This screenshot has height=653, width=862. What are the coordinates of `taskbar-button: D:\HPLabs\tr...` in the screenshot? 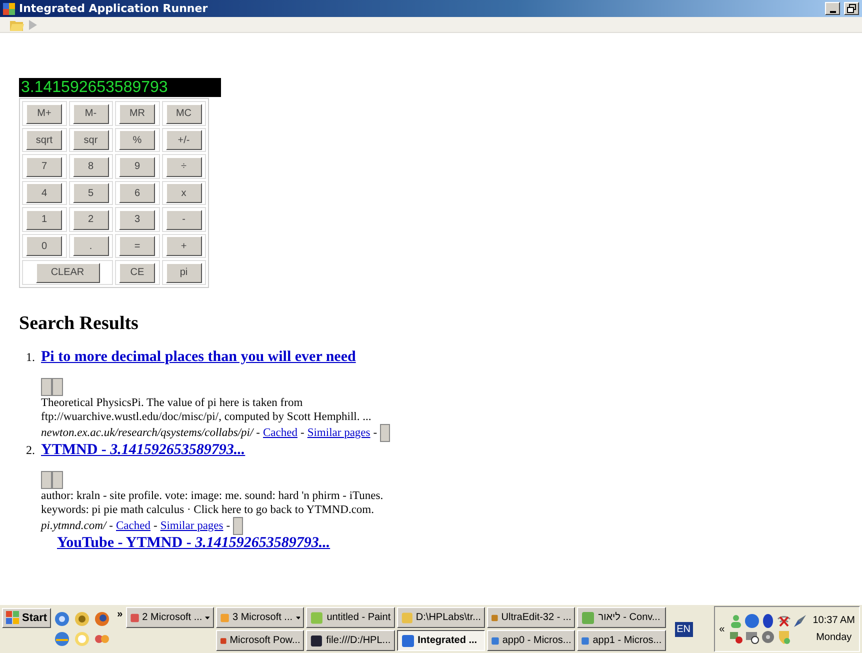 It's located at (440, 617).